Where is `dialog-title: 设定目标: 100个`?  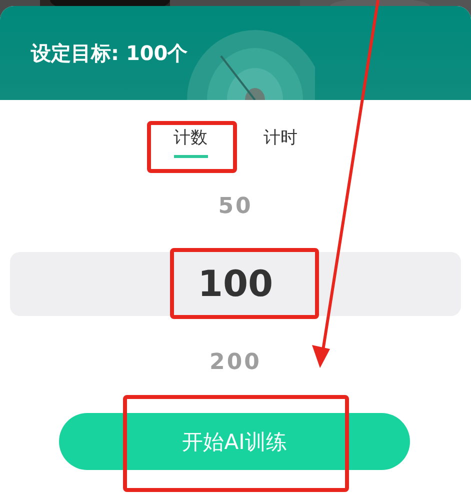
dialog-title: 设定目标: 100个 is located at coordinates (109, 53).